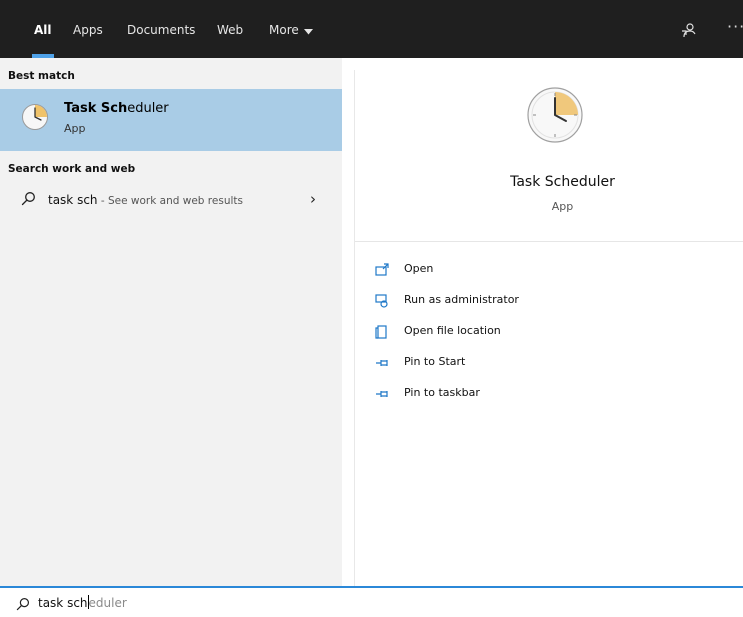 The height and width of the screenshot is (617, 743). I want to click on open-icon, so click(382, 269).